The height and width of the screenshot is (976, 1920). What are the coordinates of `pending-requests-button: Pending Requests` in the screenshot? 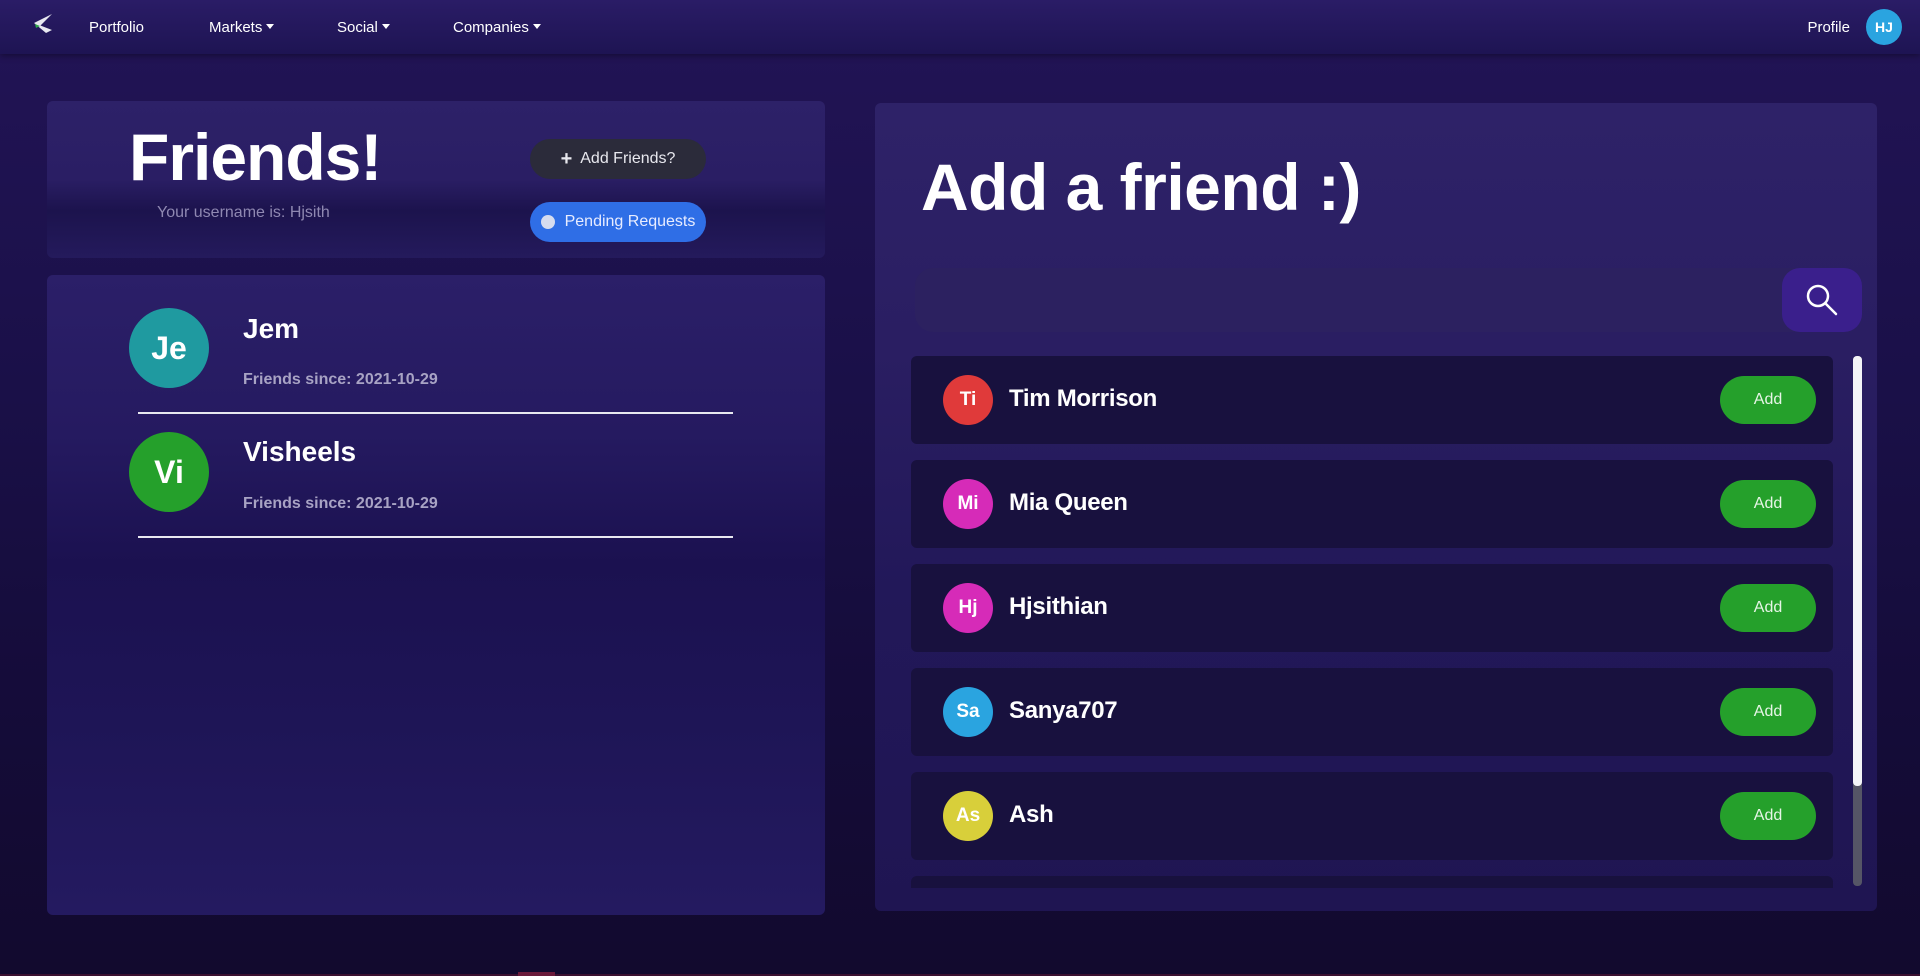 It's located at (618, 222).